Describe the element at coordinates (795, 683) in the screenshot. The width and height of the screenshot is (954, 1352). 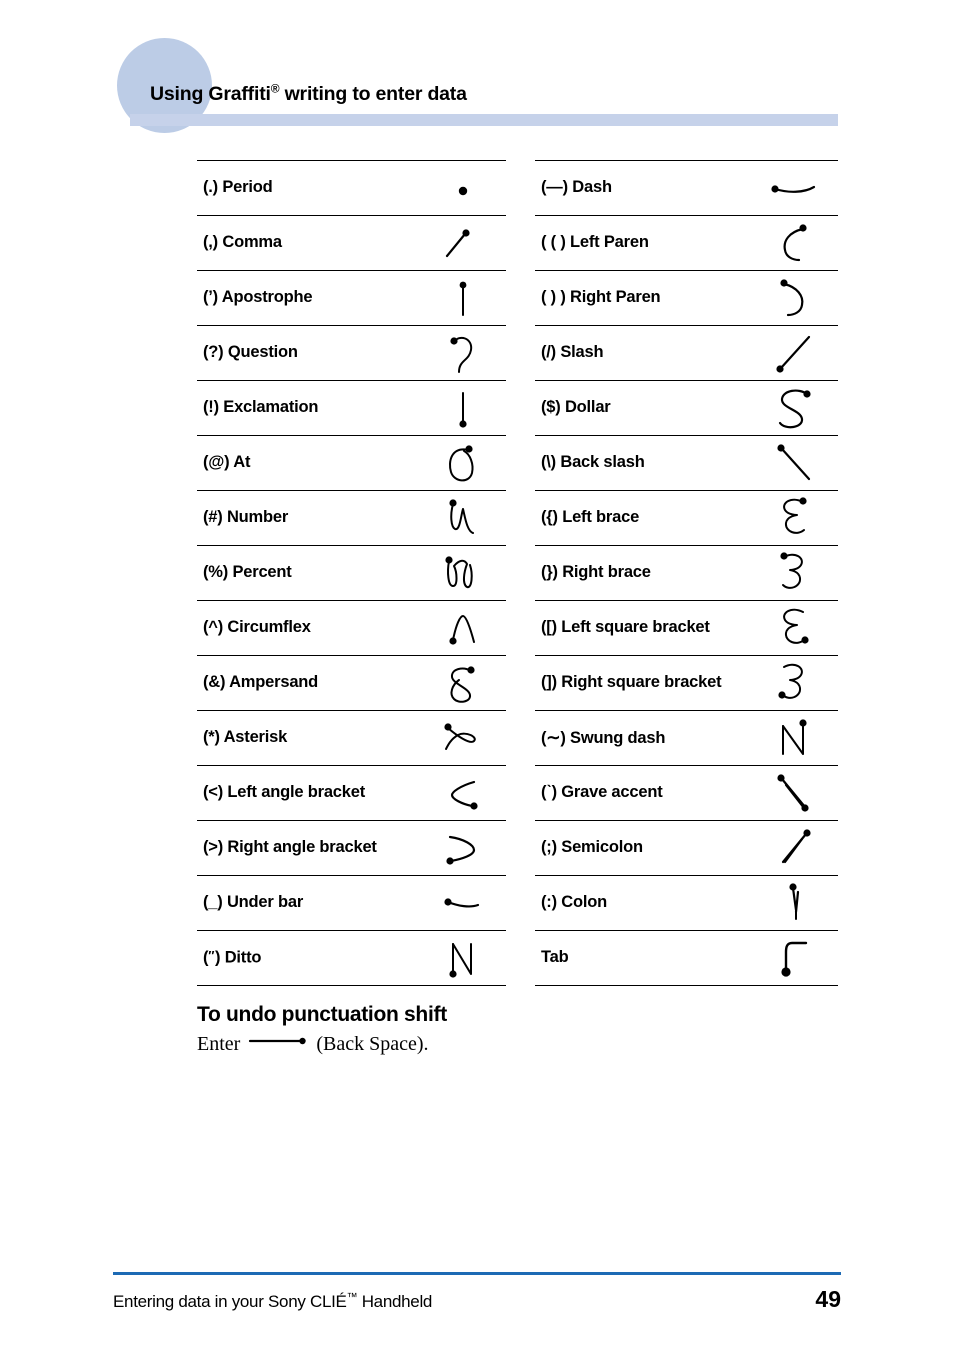
I see `right-square-bracket-stroke-icon` at that location.